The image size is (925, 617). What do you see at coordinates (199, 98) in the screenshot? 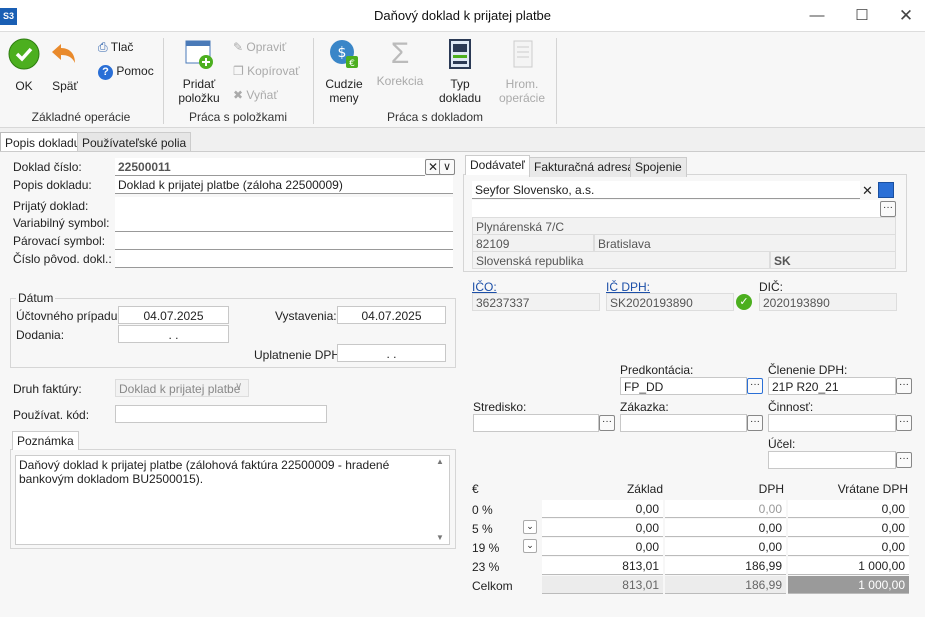
I see `add-item-label-2: položku` at bounding box center [199, 98].